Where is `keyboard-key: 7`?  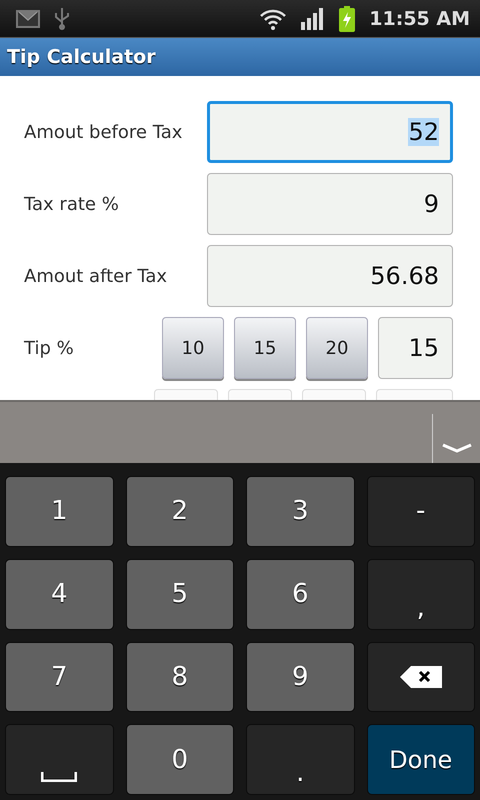 keyboard-key: 7 is located at coordinates (59, 677).